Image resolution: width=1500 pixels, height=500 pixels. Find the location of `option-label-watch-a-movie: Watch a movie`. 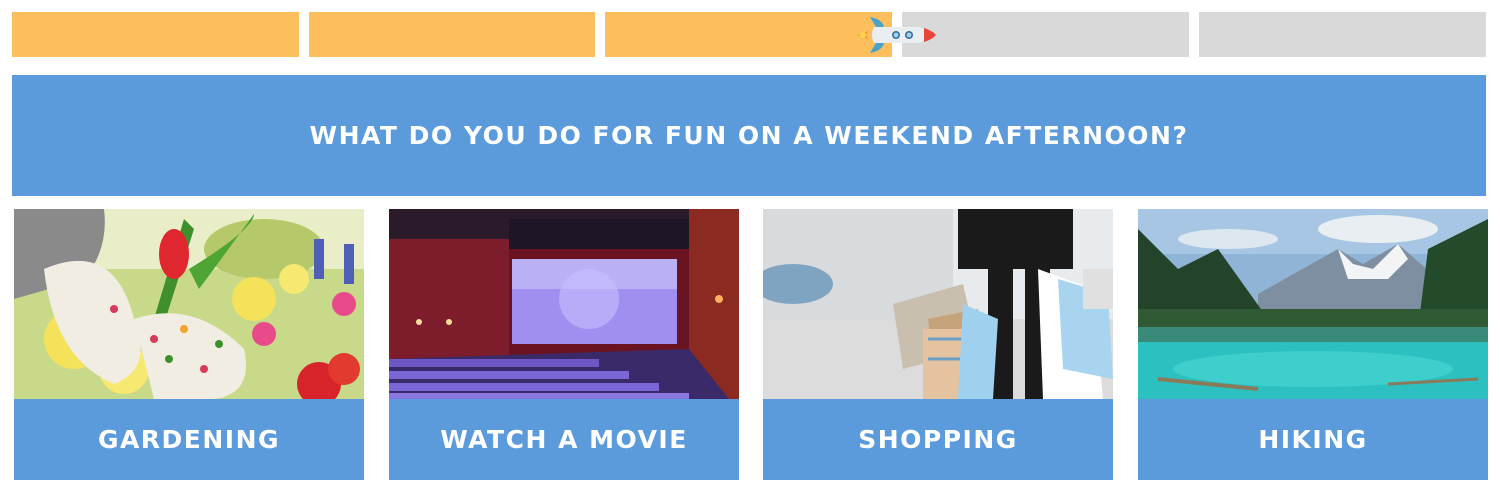

option-label-watch-a-movie: Watch a movie is located at coordinates (564, 439).